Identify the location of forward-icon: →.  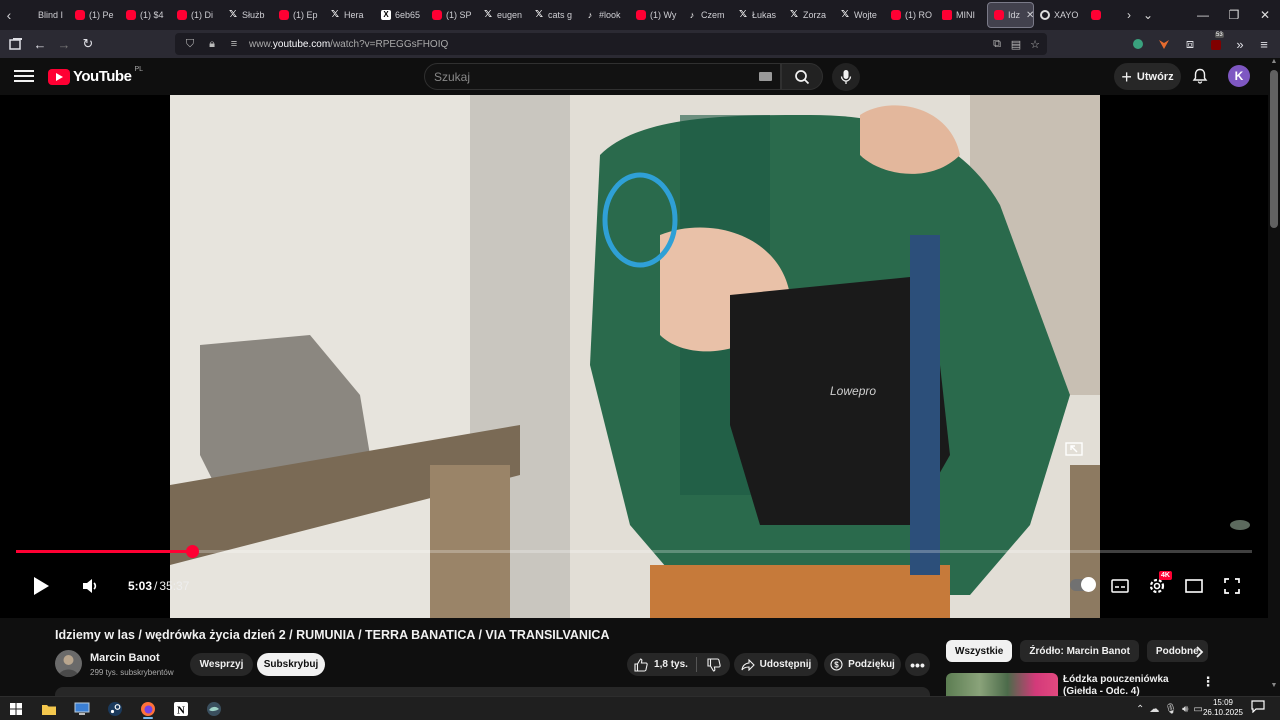
(64, 44).